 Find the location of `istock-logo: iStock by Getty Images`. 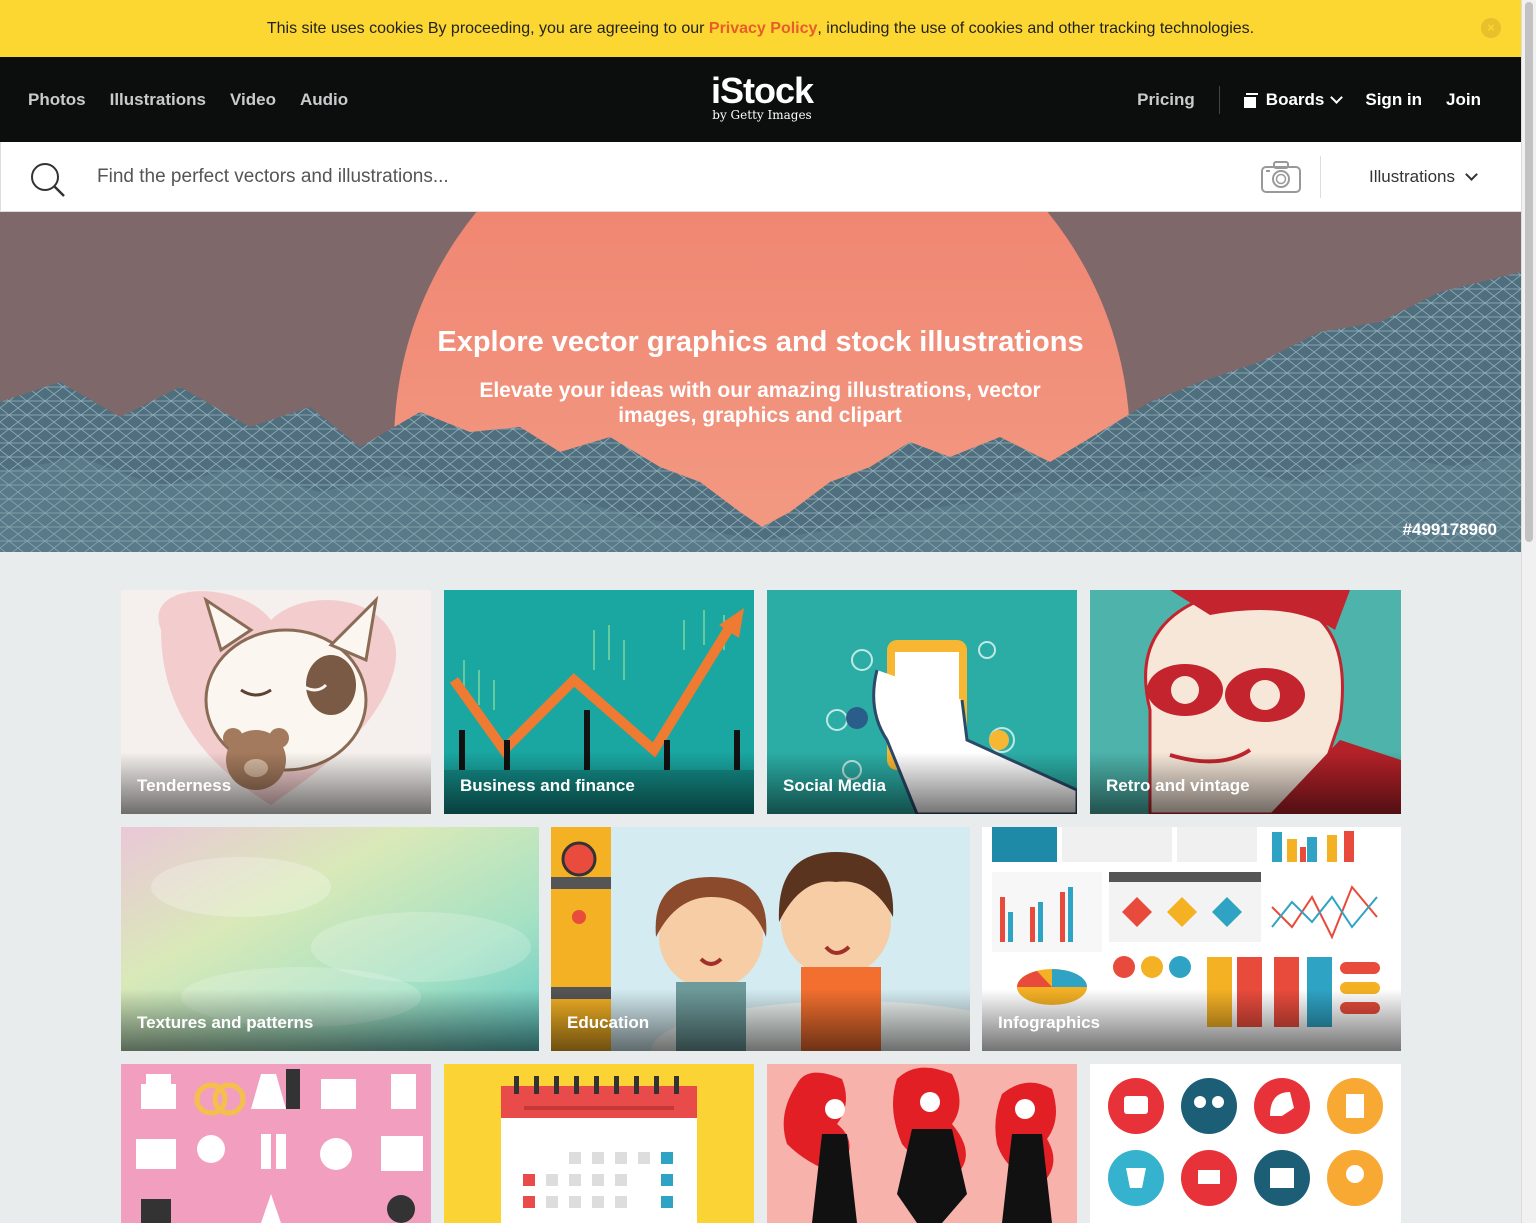

istock-logo: iStock by Getty Images is located at coordinates (762, 99).